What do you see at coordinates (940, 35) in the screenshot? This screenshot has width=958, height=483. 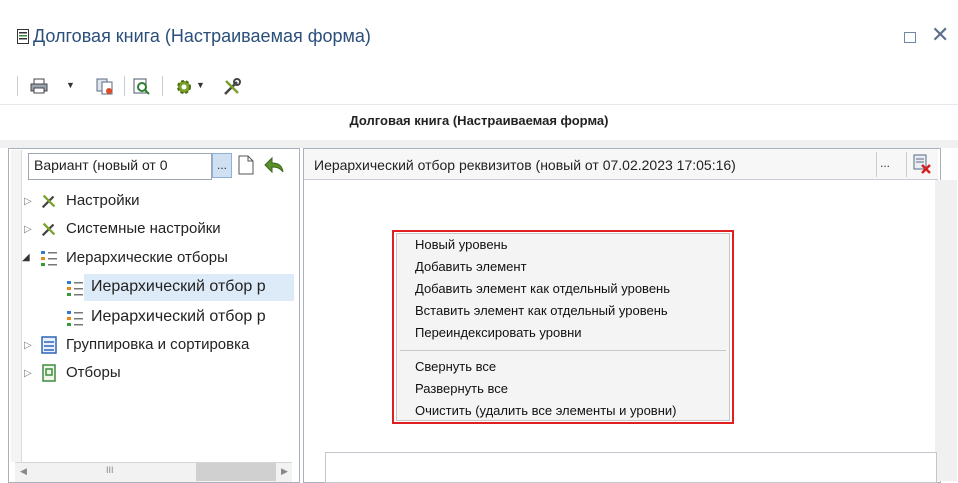 I see `close-icon: ✕` at bounding box center [940, 35].